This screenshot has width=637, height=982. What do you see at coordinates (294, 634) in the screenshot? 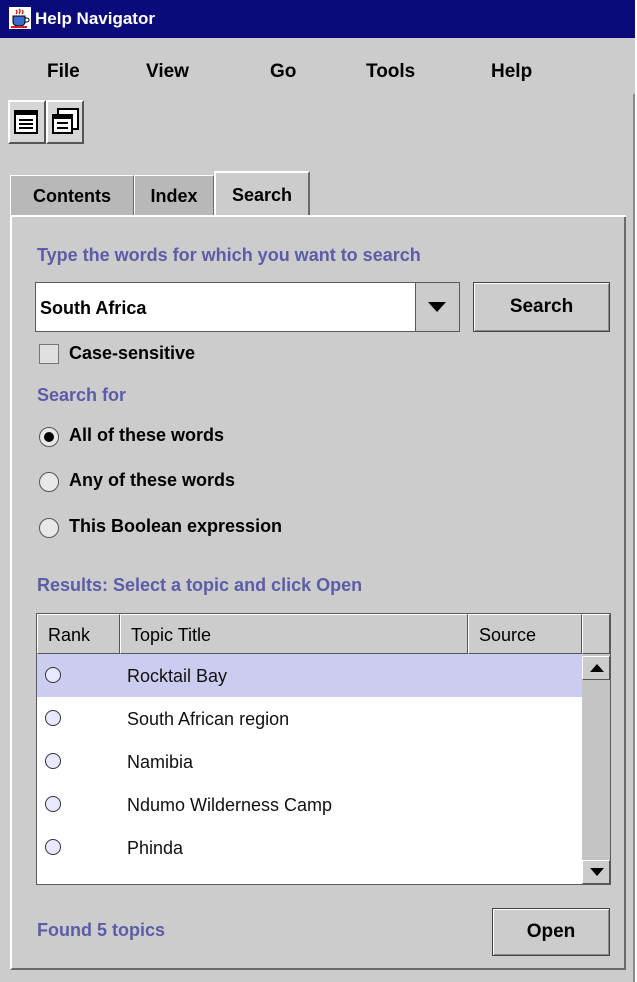
I see `column-header-topic-title: Topic Title` at bounding box center [294, 634].